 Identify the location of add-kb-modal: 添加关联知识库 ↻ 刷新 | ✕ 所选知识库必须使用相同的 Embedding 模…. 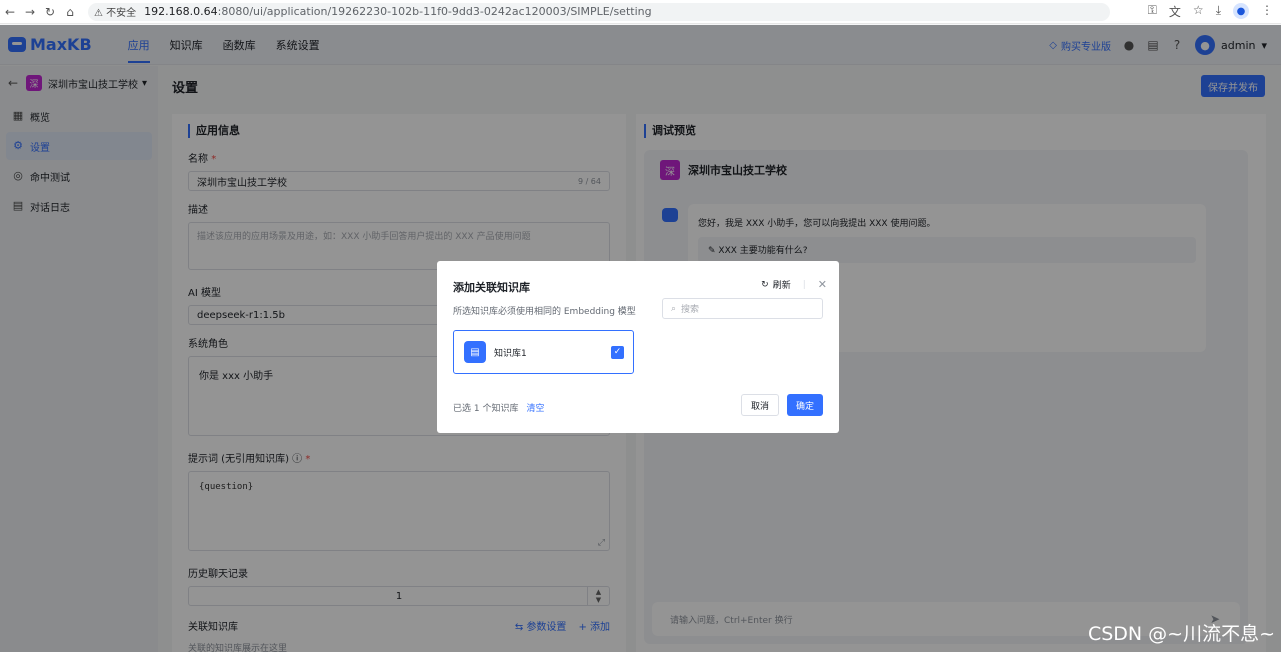
(638, 347).